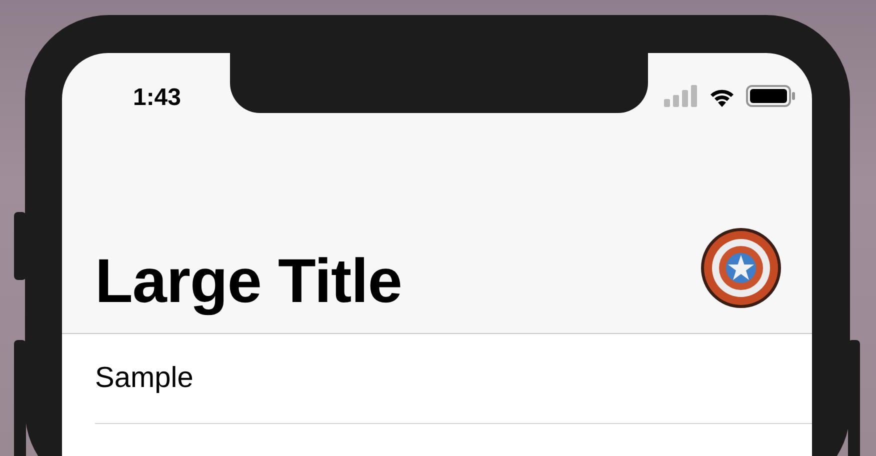 This screenshot has height=456, width=876. Describe the element at coordinates (771, 96) in the screenshot. I see `battery-icon` at that location.